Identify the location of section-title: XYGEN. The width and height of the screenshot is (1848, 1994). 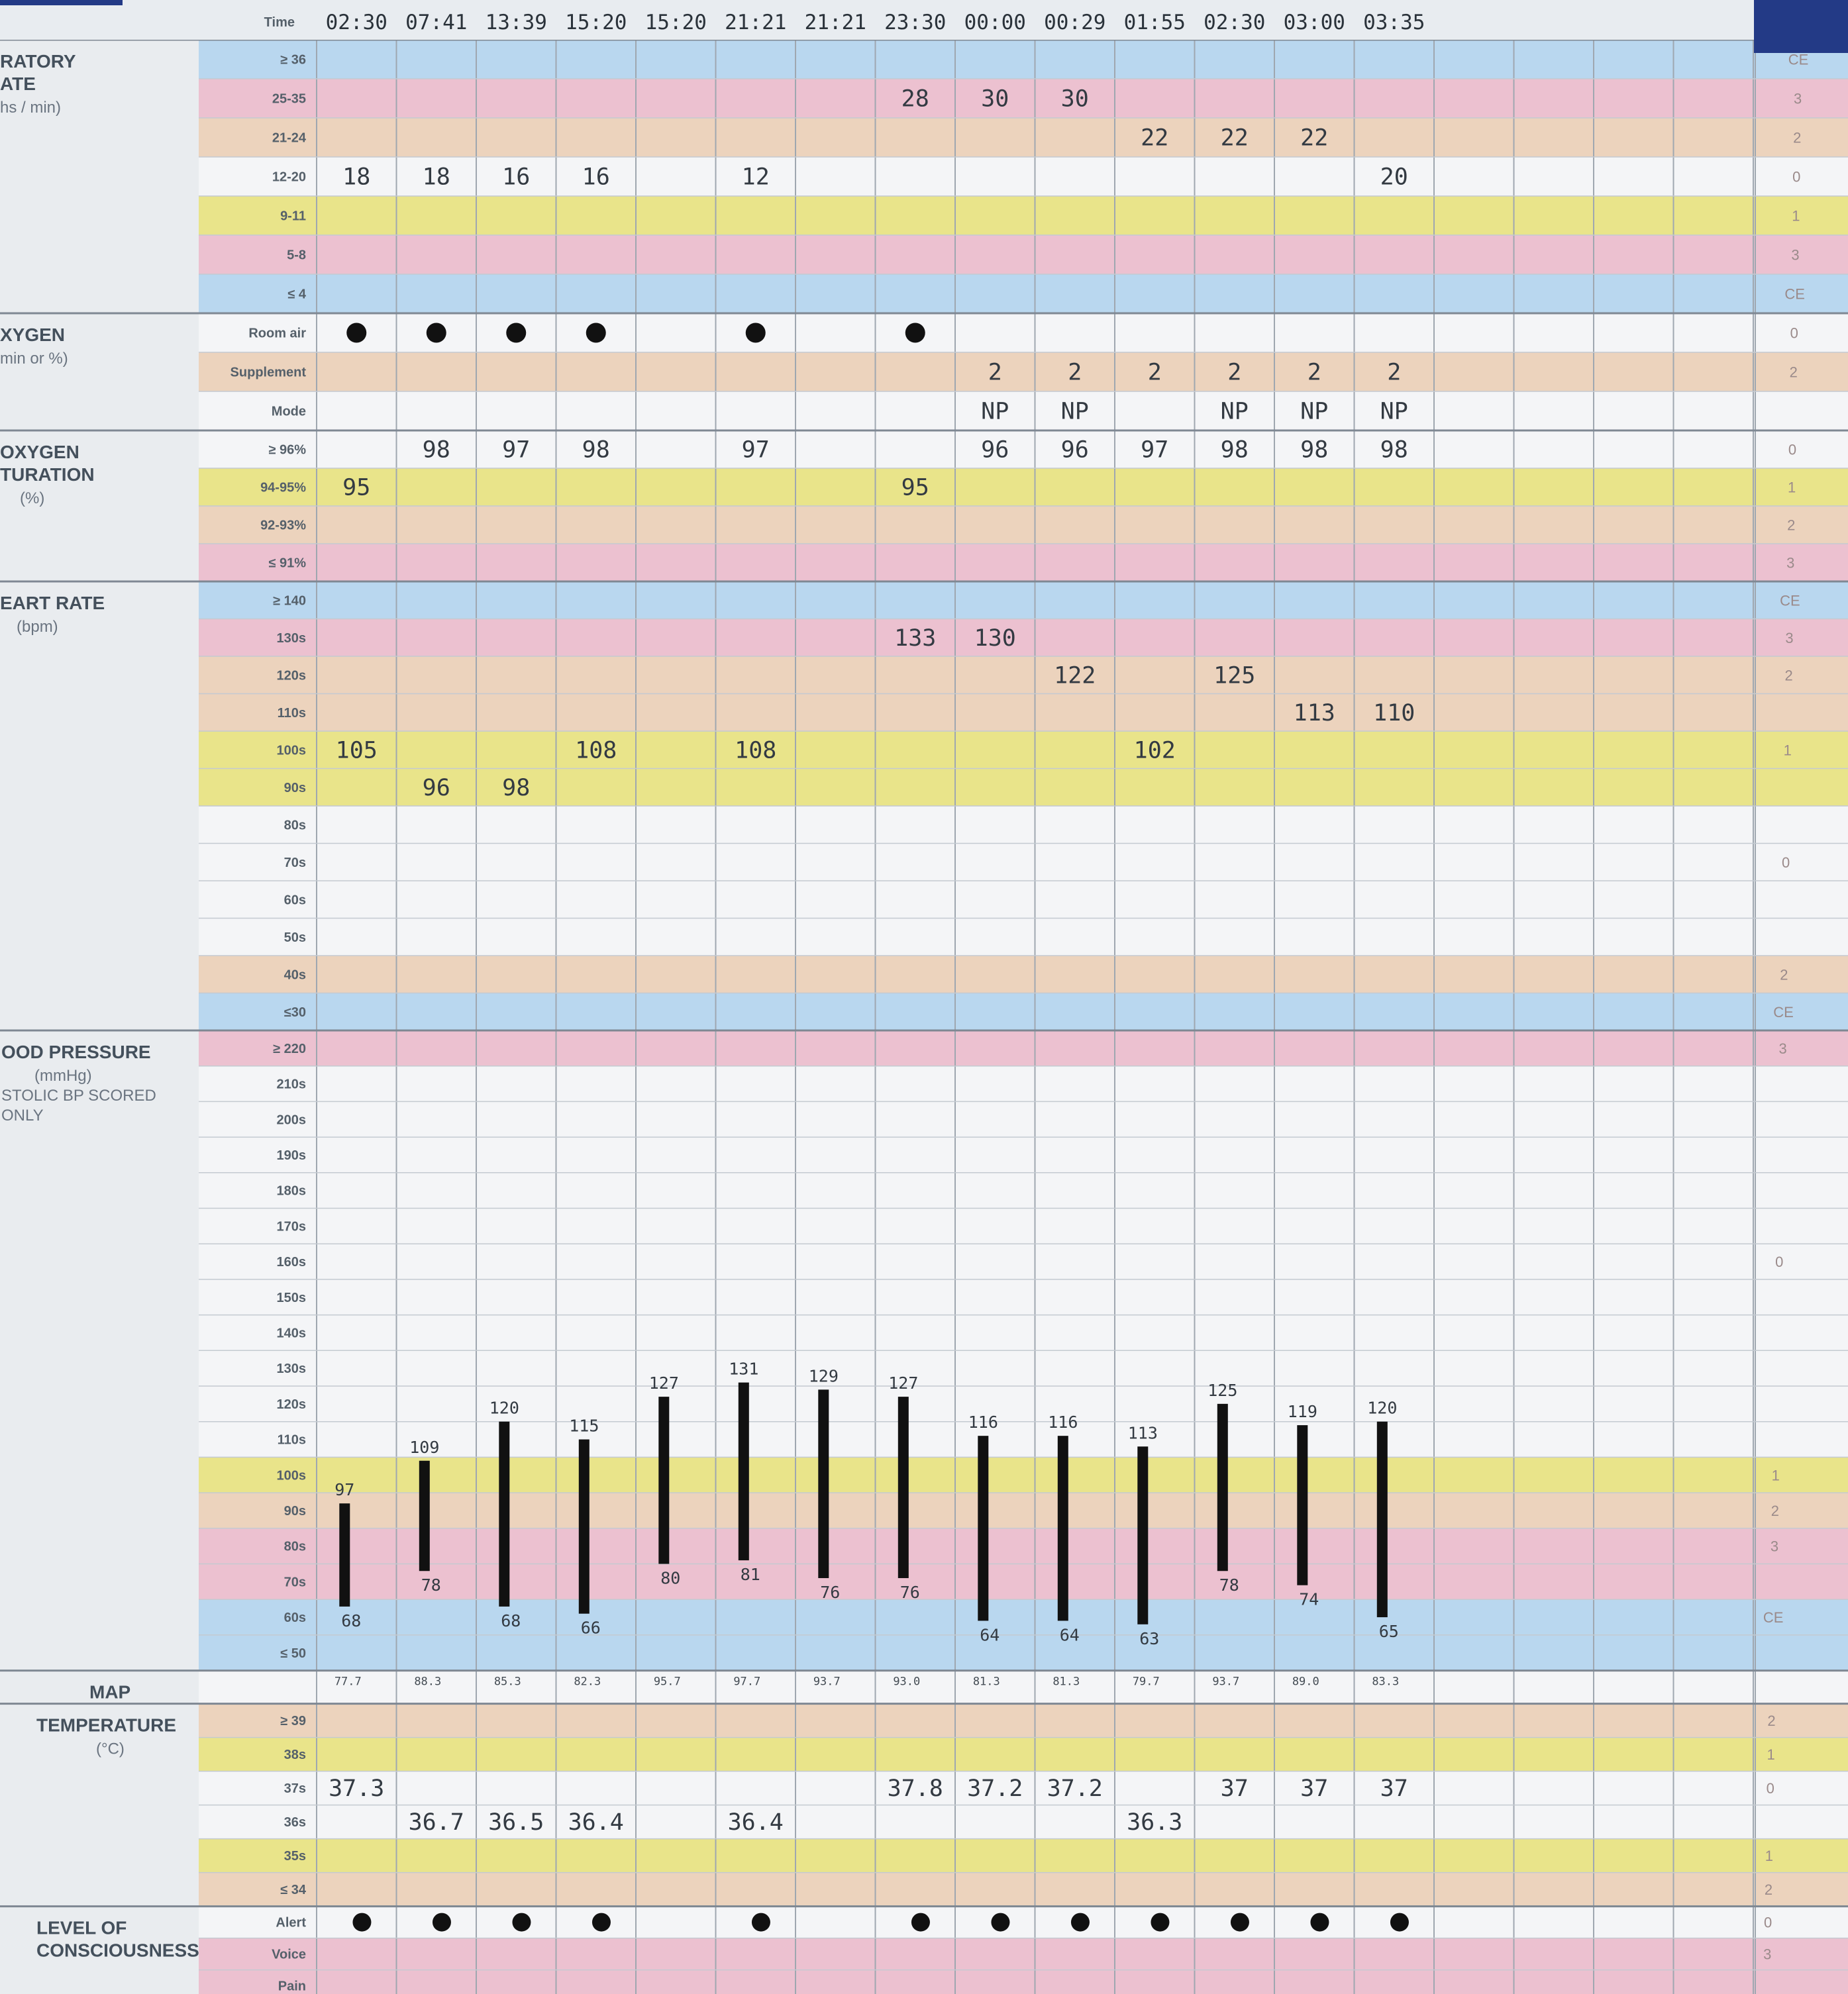
(32, 334).